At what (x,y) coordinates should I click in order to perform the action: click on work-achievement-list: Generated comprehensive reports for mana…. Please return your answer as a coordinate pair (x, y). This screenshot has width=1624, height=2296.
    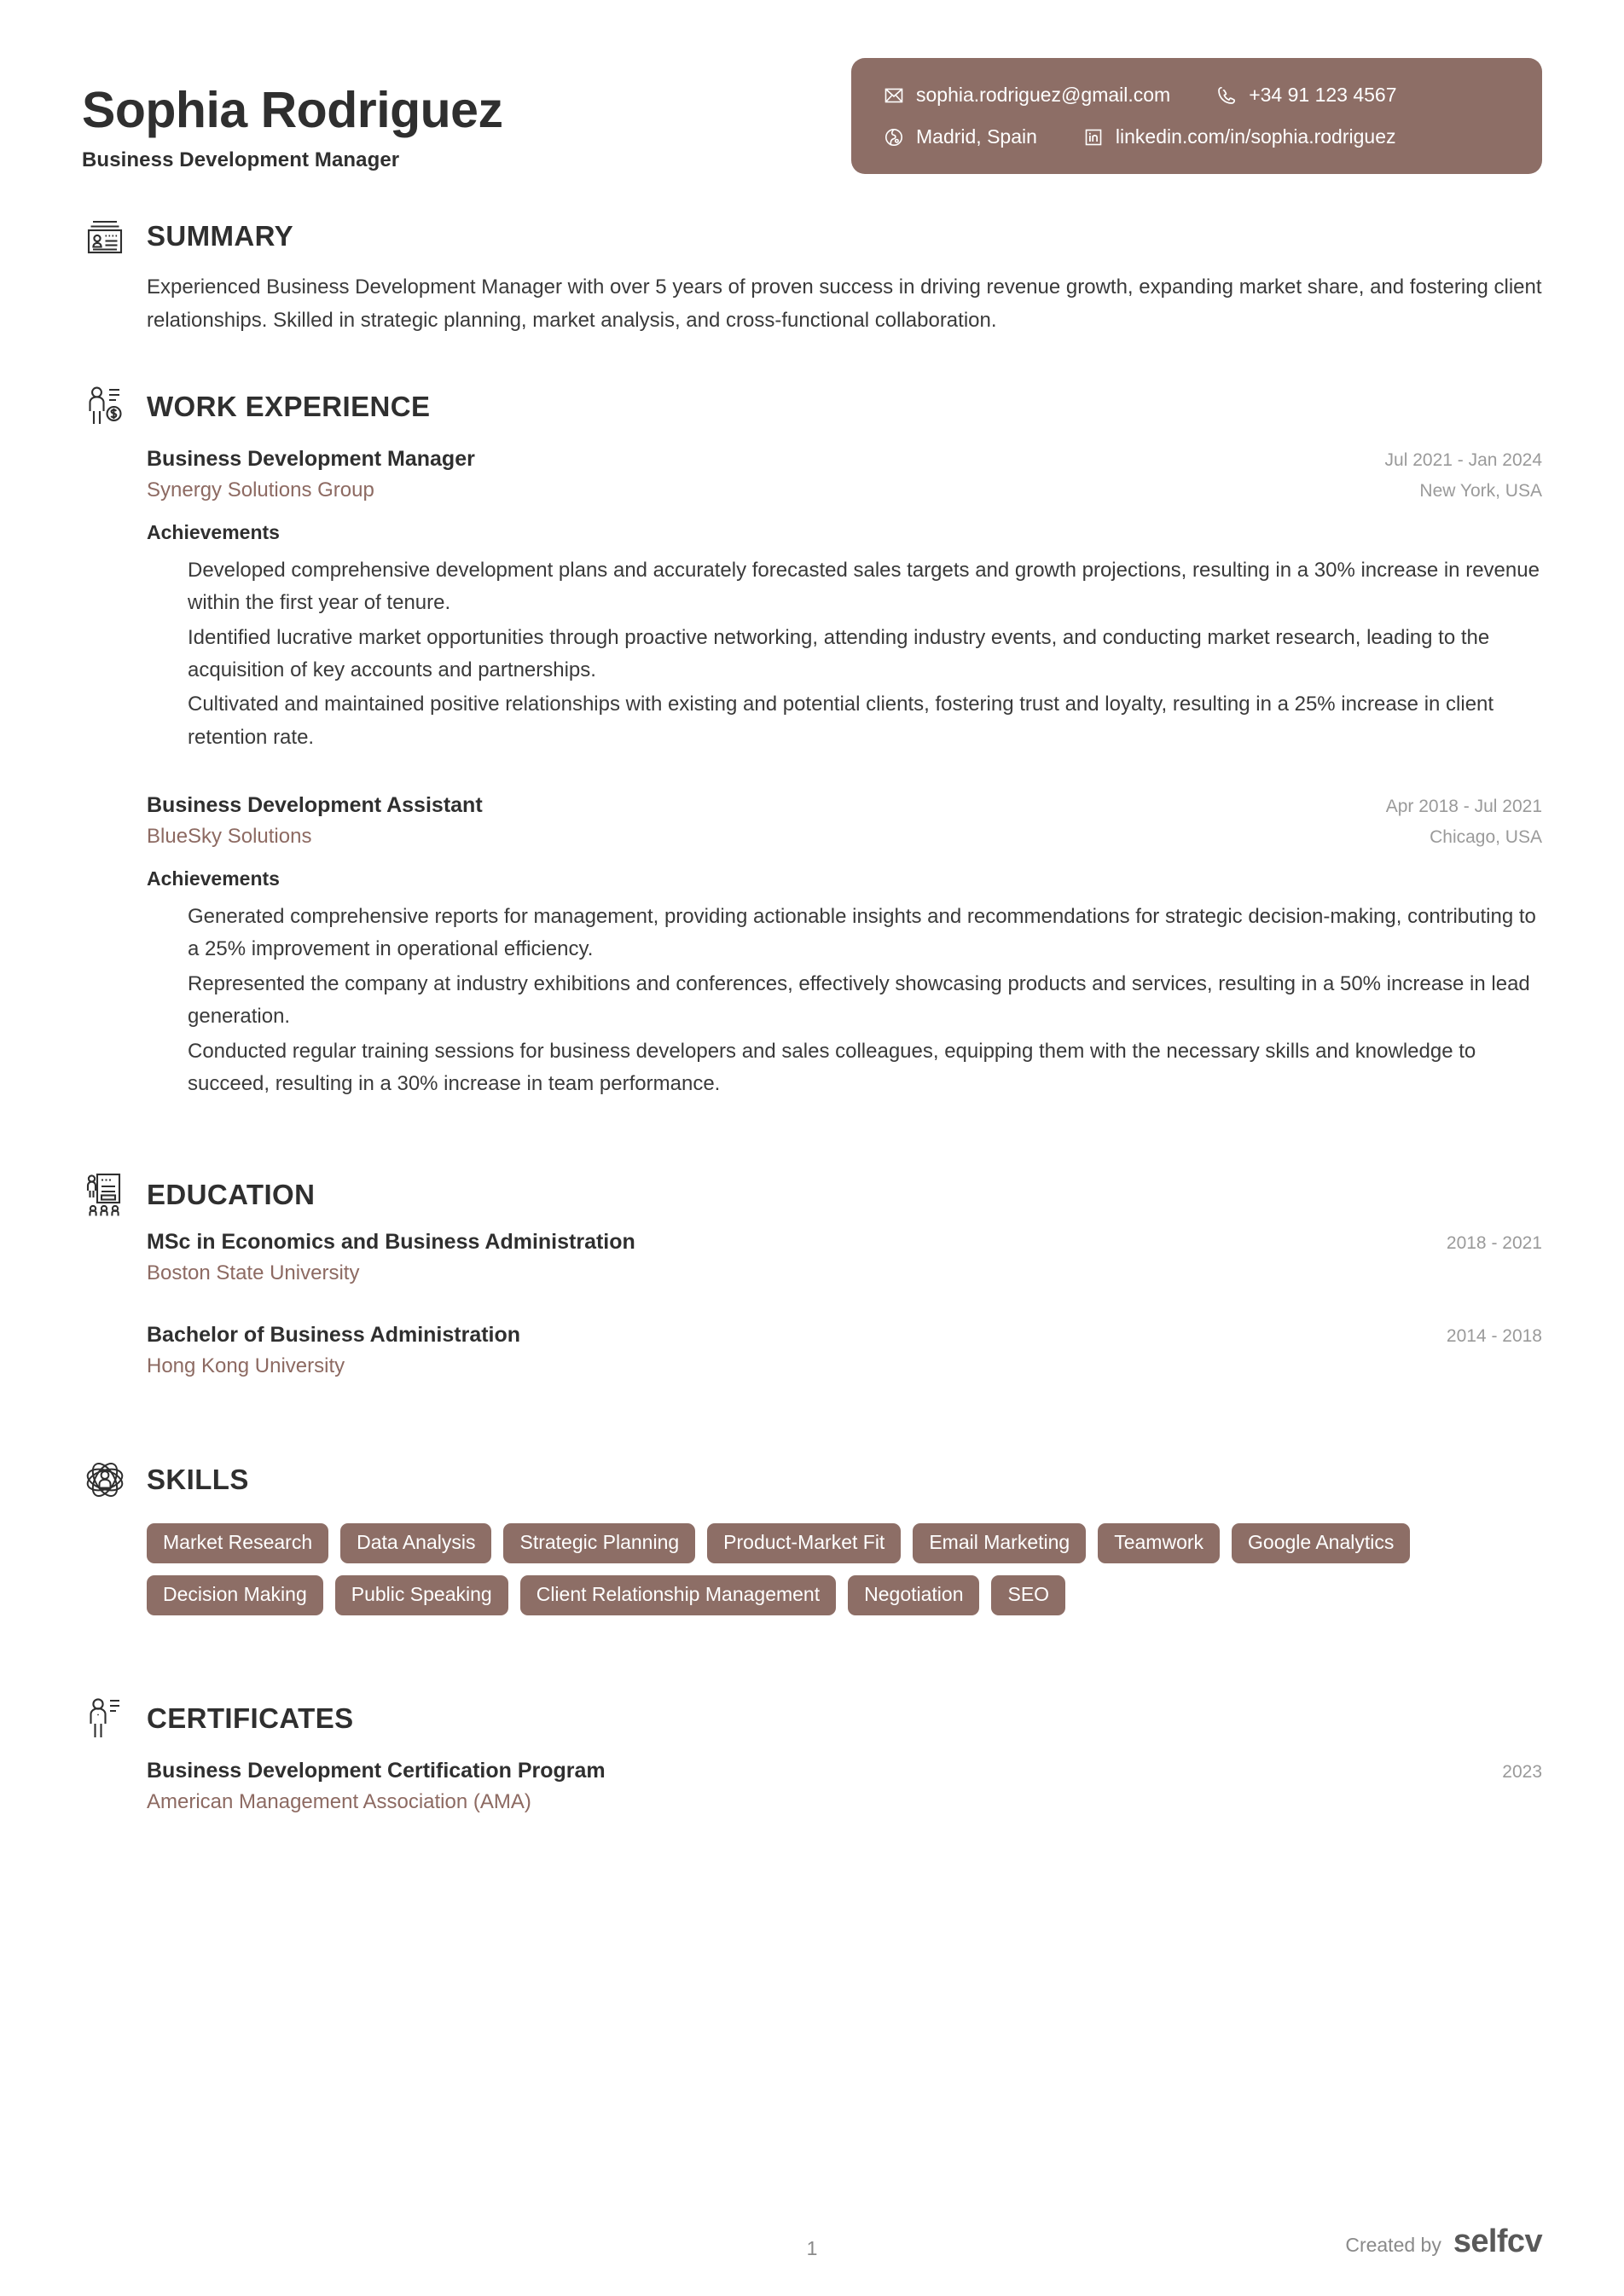
    Looking at the image, I should click on (844, 1000).